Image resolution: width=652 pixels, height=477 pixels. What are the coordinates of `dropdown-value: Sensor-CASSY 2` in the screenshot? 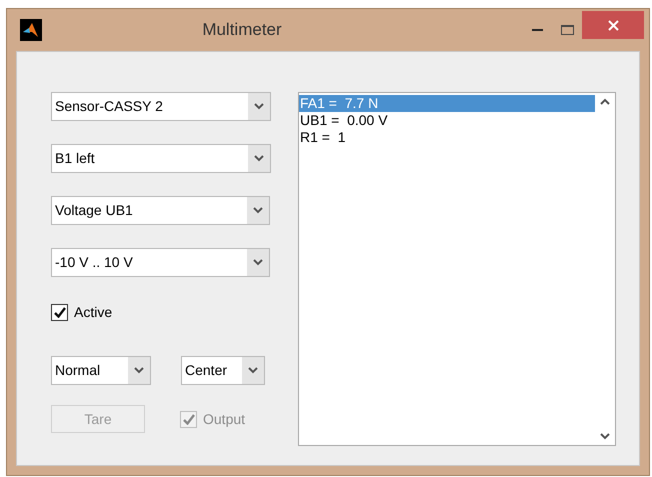 It's located at (109, 106).